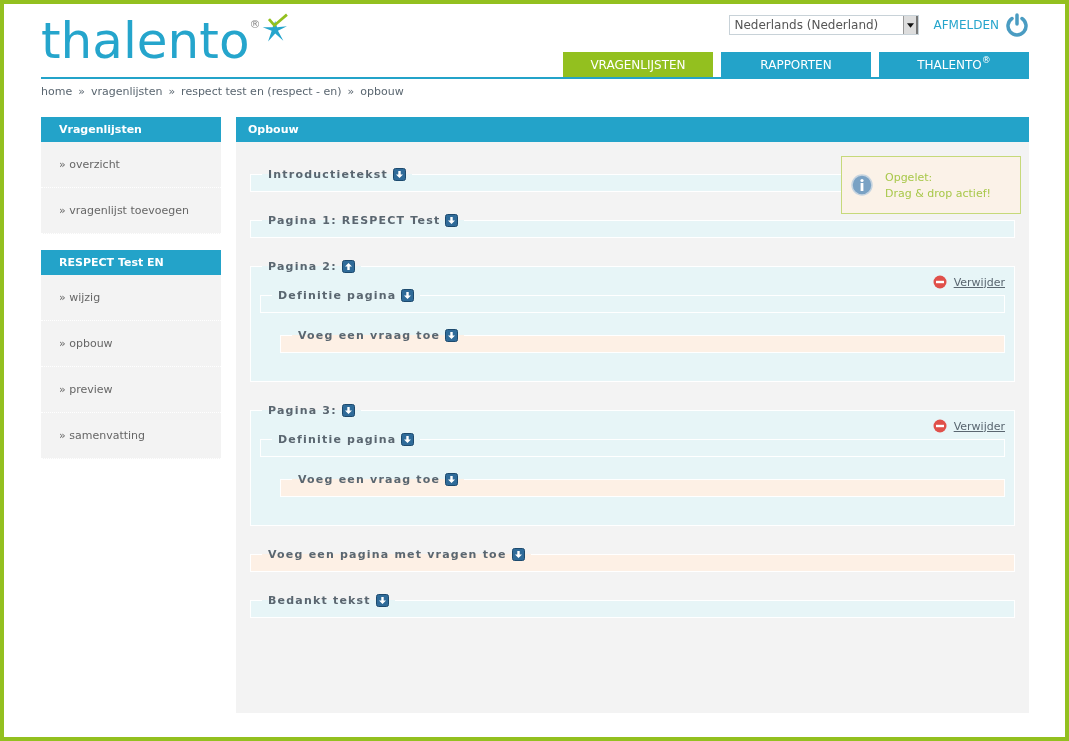 The width and height of the screenshot is (1069, 741). Describe the element at coordinates (131, 262) in the screenshot. I see `sidebar-heading: RESPECT Test EN` at that location.